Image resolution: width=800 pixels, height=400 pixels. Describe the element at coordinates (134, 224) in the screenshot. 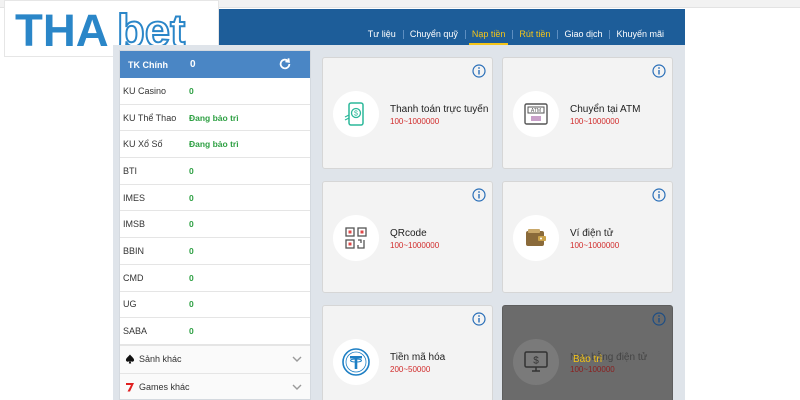

I see `wallet-label: IMSB` at that location.